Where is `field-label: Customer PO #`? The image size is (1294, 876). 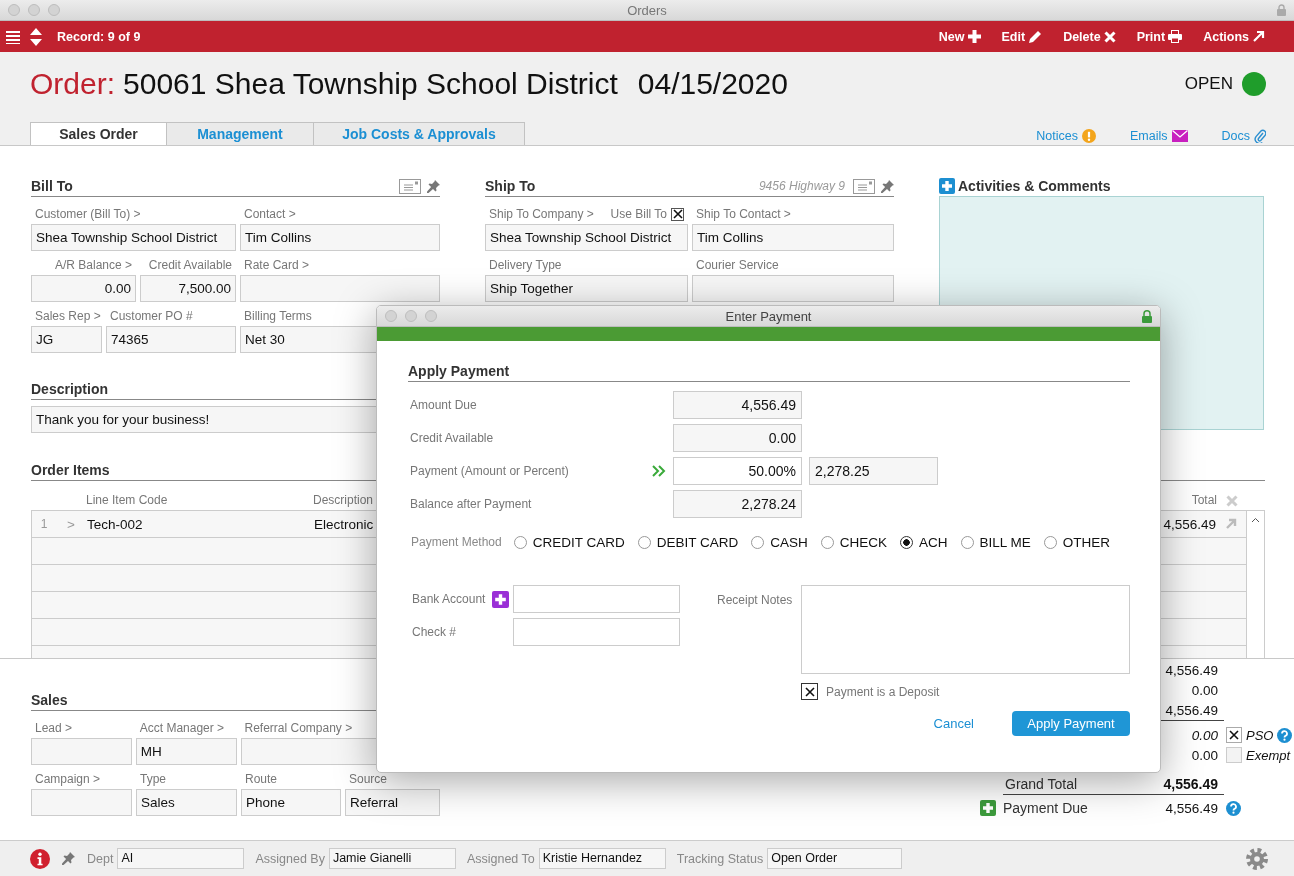
field-label: Customer PO # is located at coordinates (151, 316).